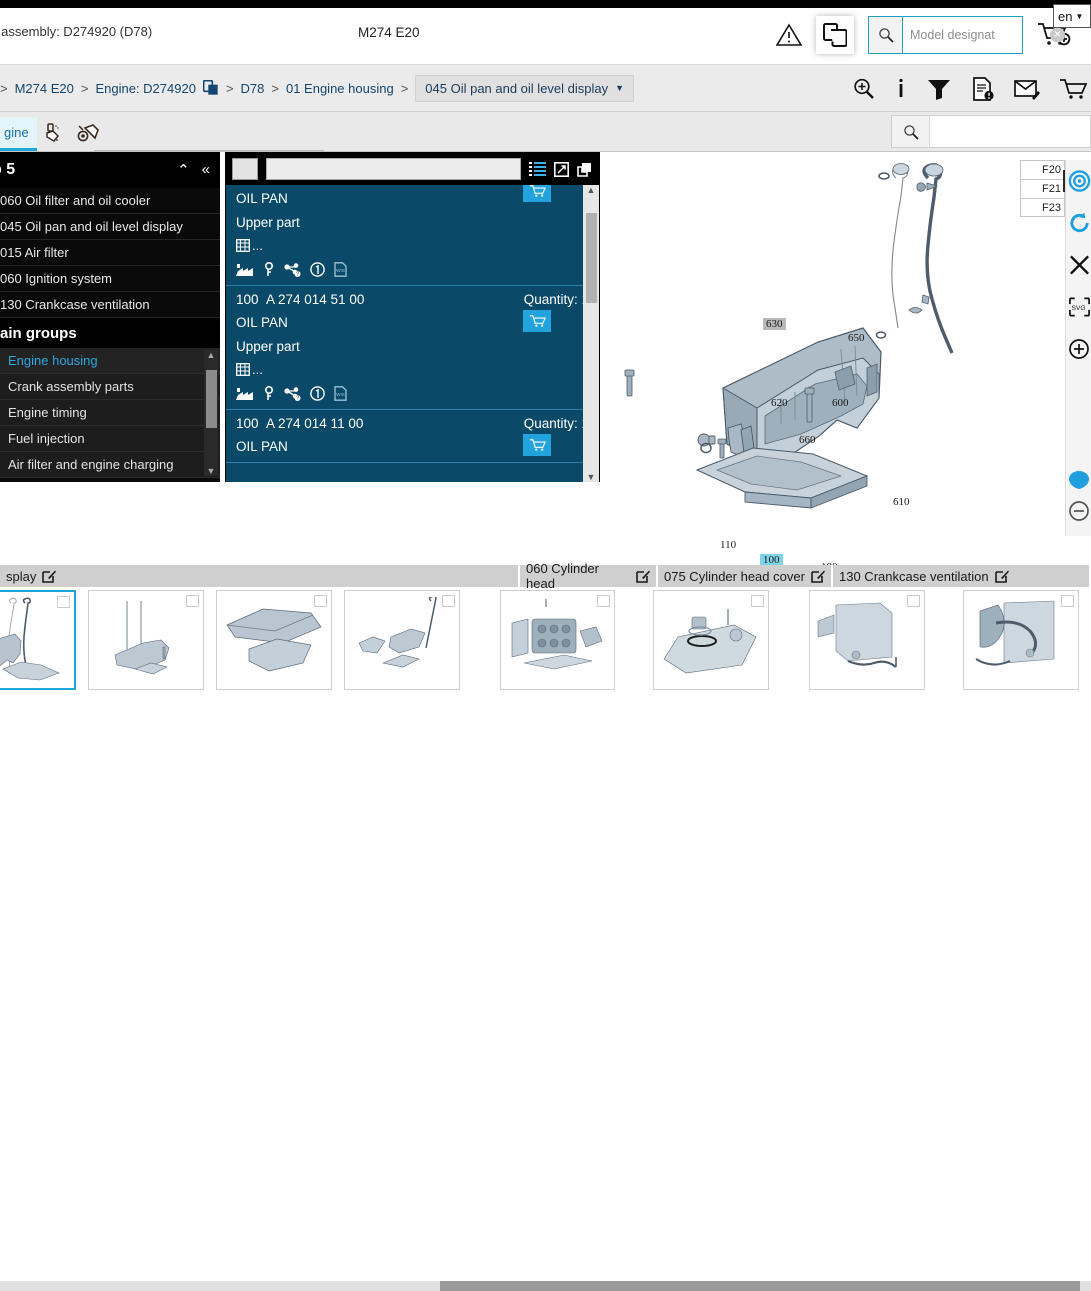 This screenshot has height=1291, width=1091. Describe the element at coordinates (260, 576) in the screenshot. I see `group-label-oil-pan: splay` at that location.